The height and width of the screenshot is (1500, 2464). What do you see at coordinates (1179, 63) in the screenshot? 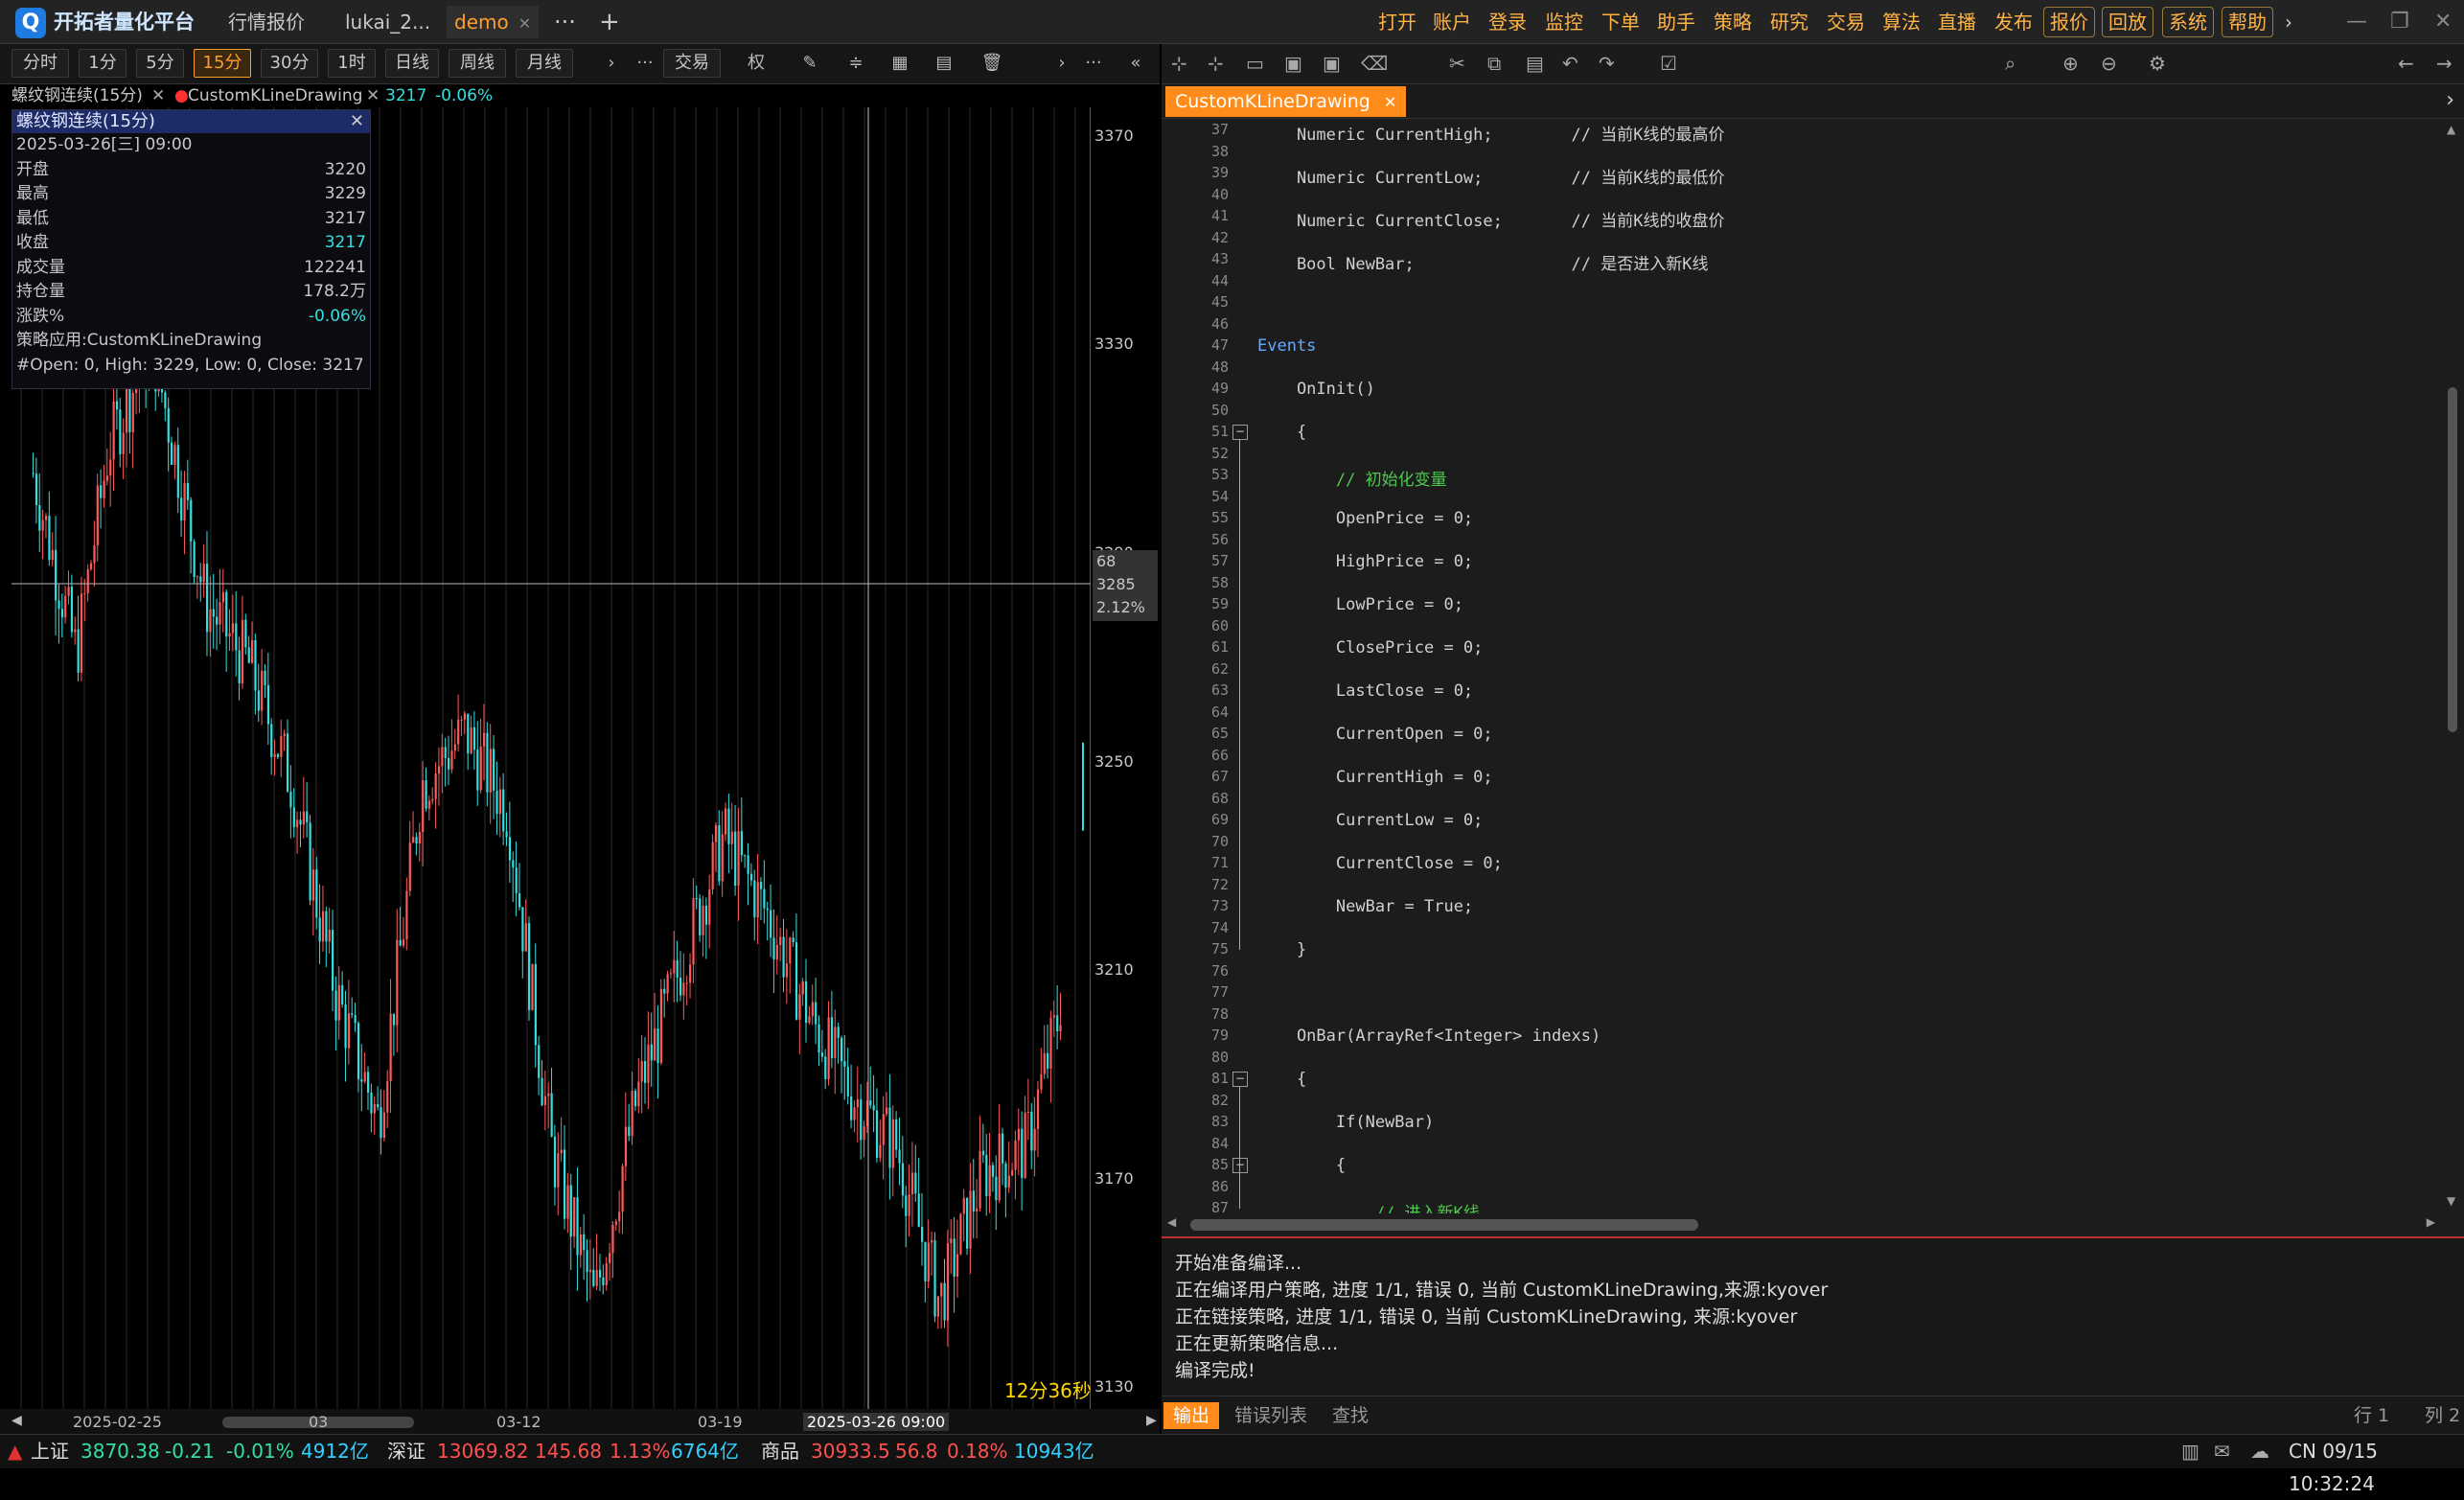
I see `new-file-icon: ⊹` at bounding box center [1179, 63].